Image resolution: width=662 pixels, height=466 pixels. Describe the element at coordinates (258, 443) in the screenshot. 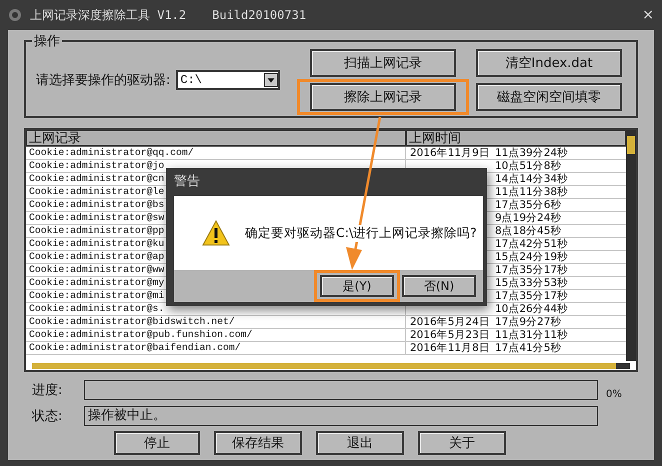

I see `bottom-button: 保存结果` at that location.